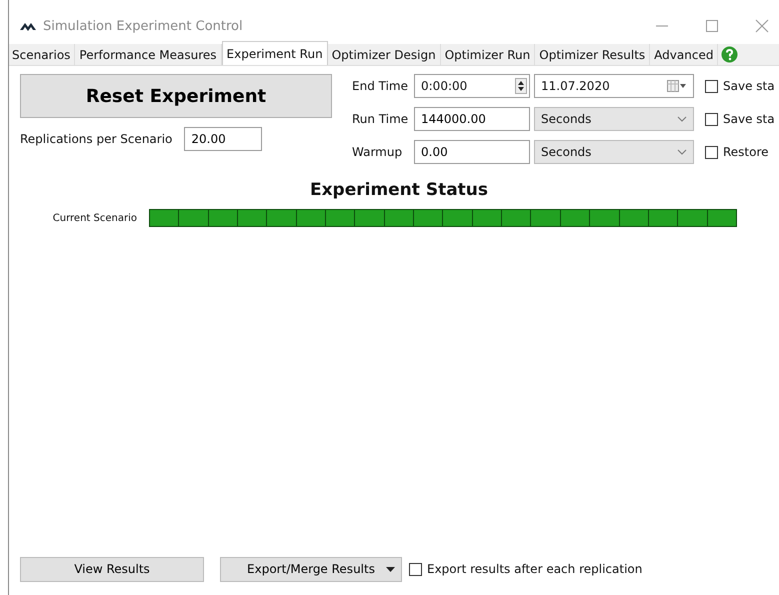  Describe the element at coordinates (95, 218) in the screenshot. I see `scenario-label: Current Scenario` at that location.